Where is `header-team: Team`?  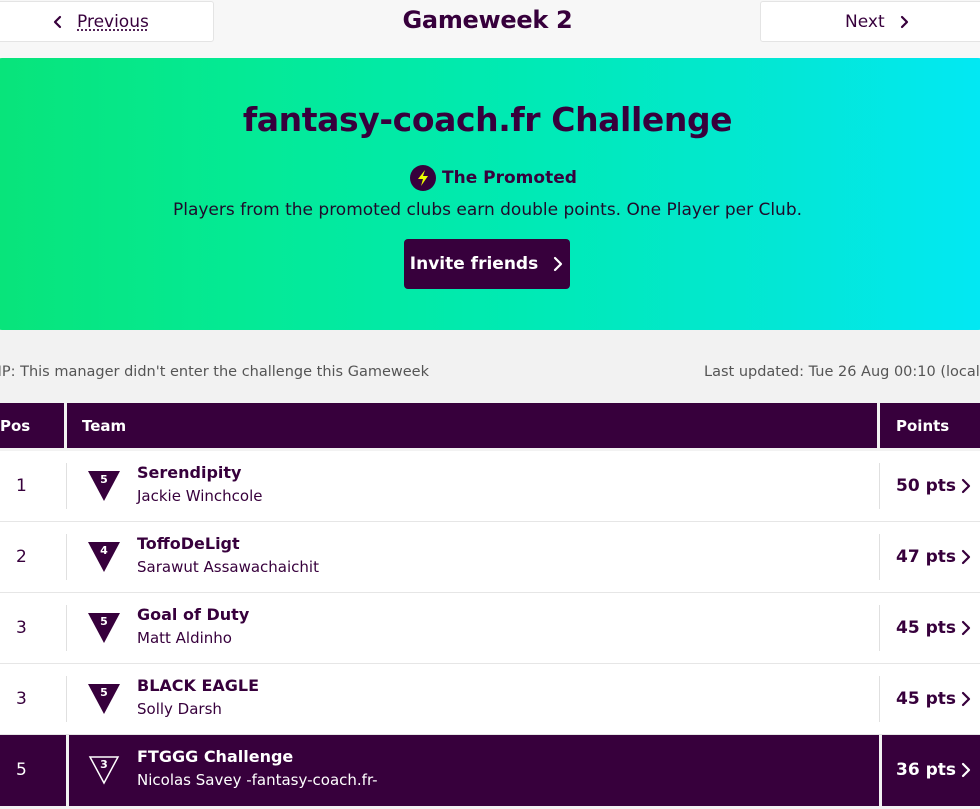 header-team: Team is located at coordinates (472, 425).